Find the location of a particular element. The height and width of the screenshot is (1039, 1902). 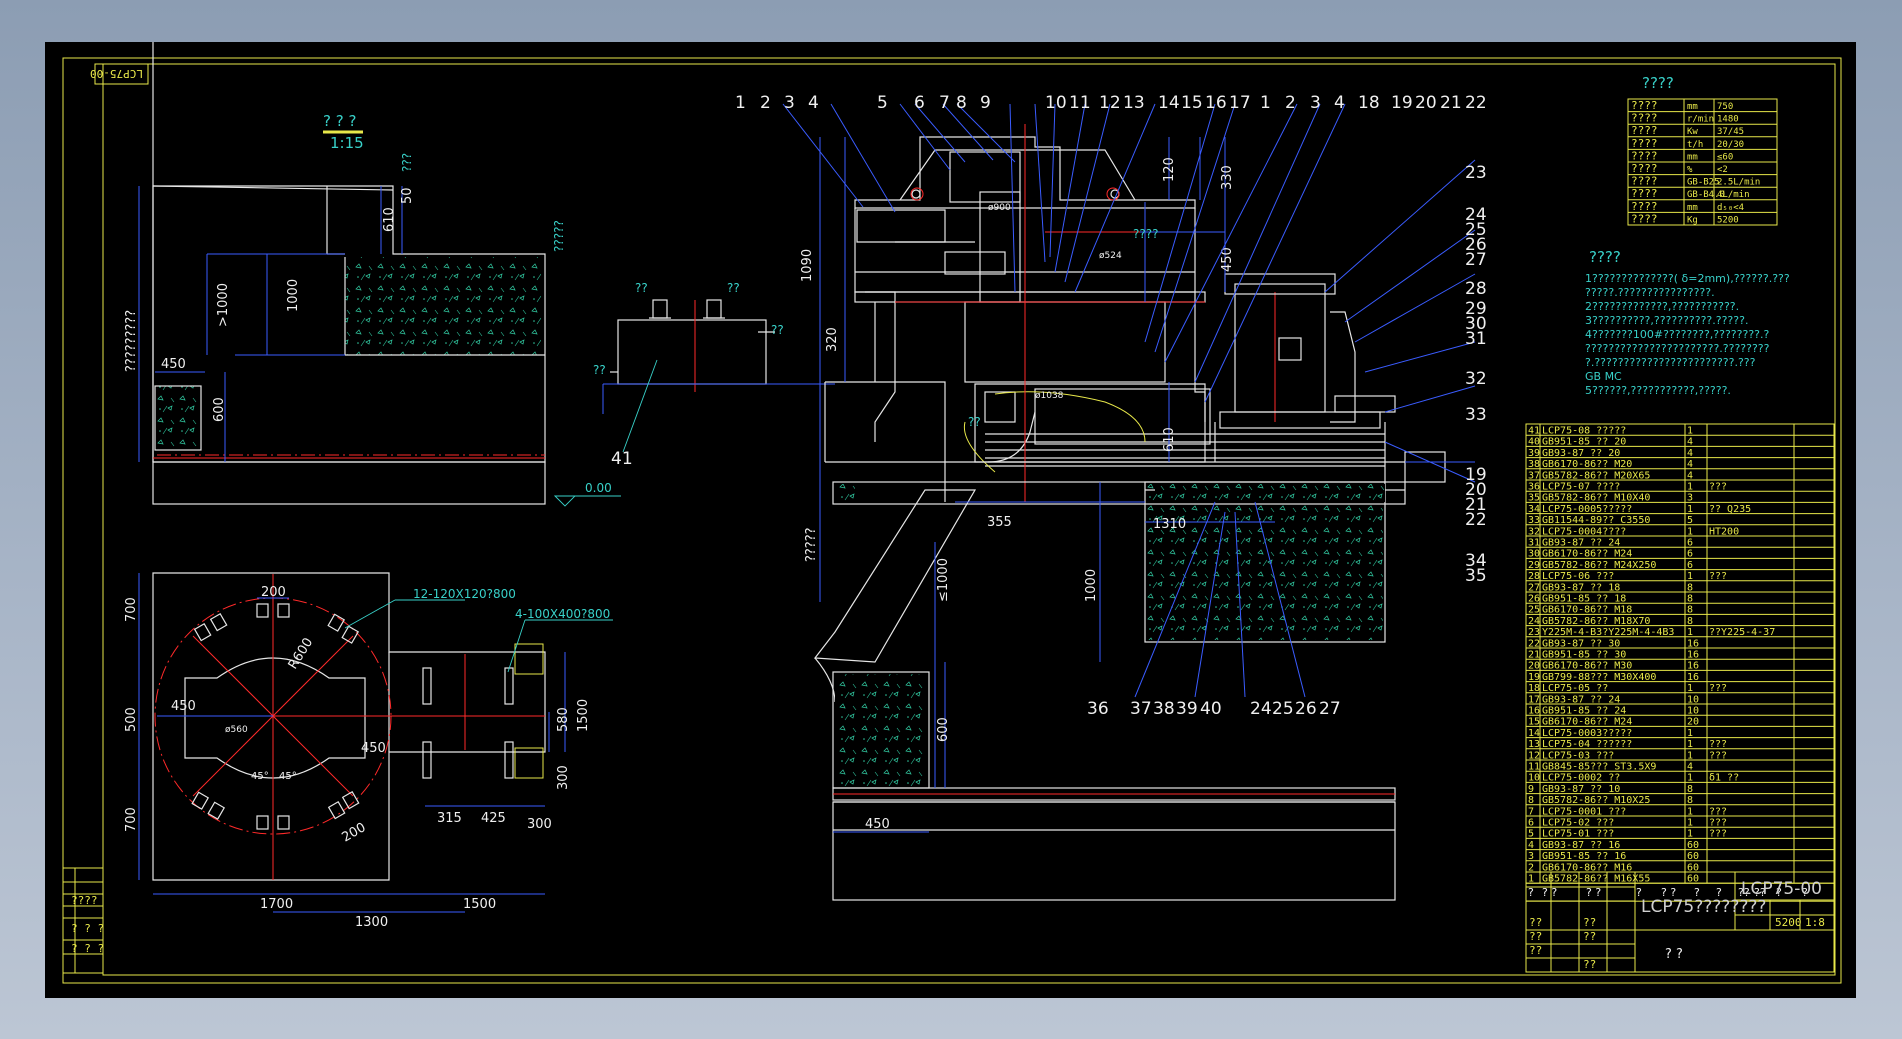

balloon-top-15: 15 is located at coordinates (1192, 103).